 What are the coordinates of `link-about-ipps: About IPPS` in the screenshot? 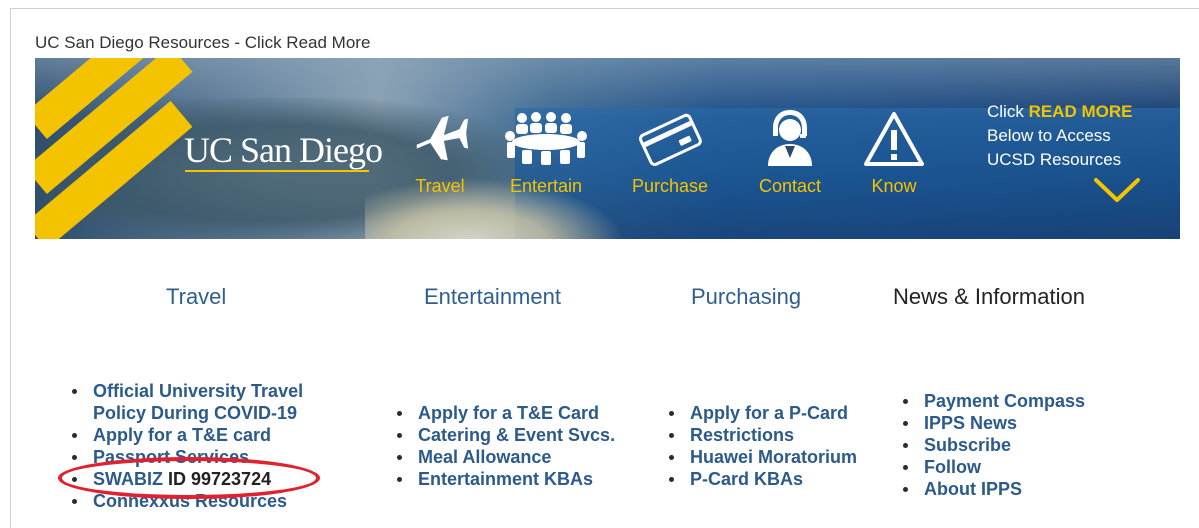 It's located at (1016, 489).